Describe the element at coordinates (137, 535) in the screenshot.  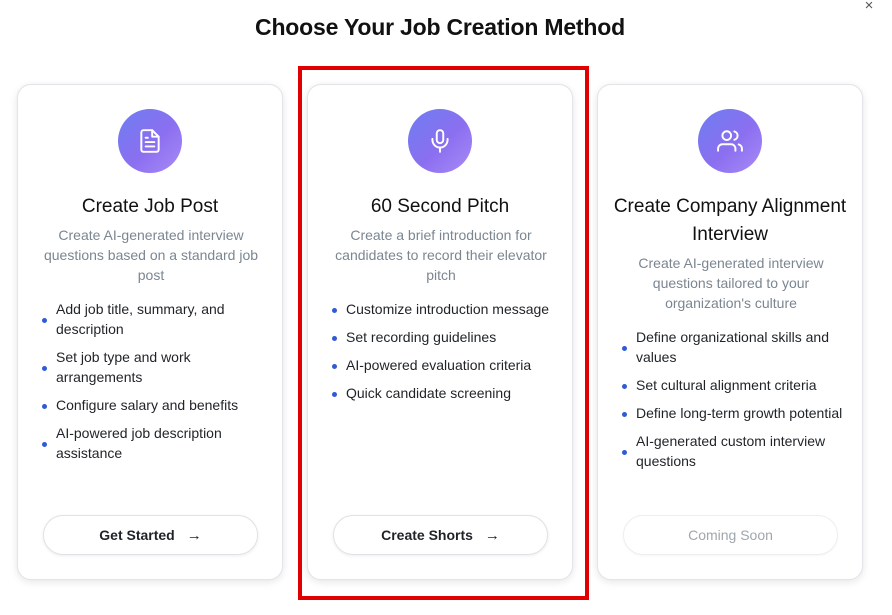
I see `button-label: Get Started` at that location.